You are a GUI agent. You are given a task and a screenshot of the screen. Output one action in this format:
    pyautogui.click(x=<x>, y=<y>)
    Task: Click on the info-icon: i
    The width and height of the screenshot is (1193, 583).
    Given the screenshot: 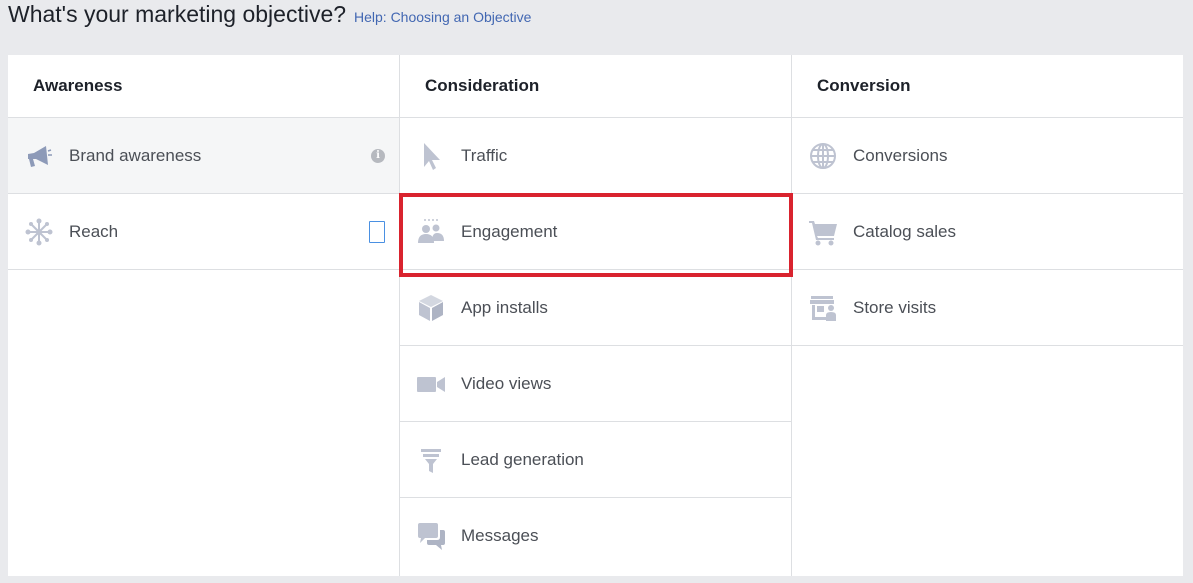 What is the action you would take?
    pyautogui.click(x=378, y=155)
    